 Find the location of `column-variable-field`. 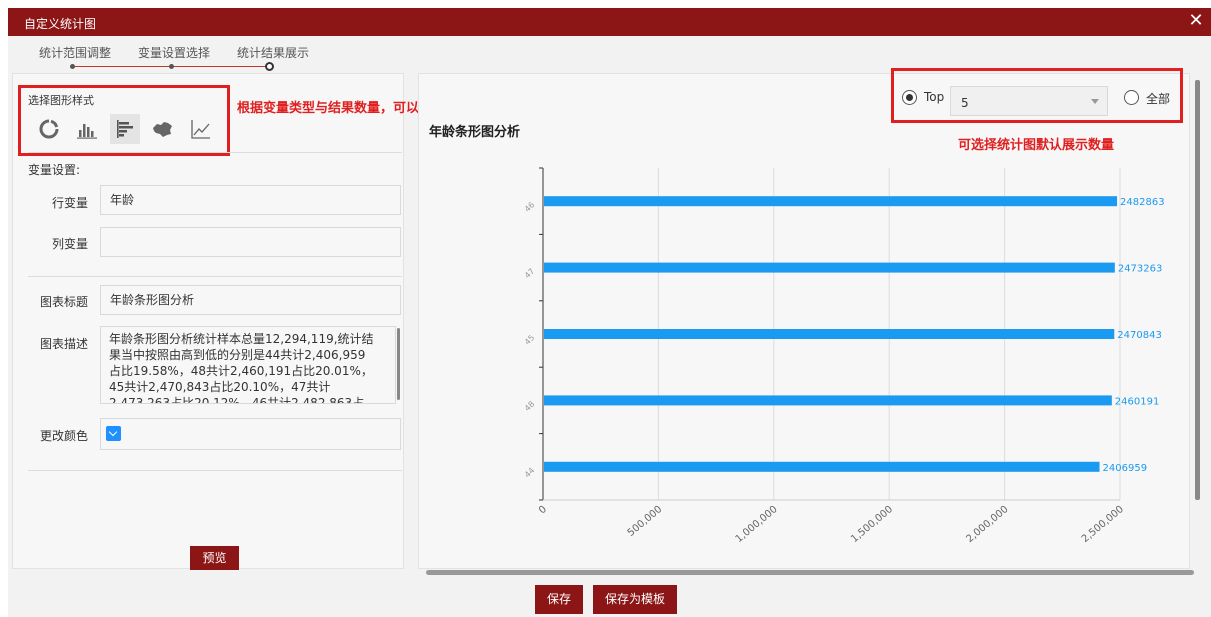

column-variable-field is located at coordinates (250, 242).